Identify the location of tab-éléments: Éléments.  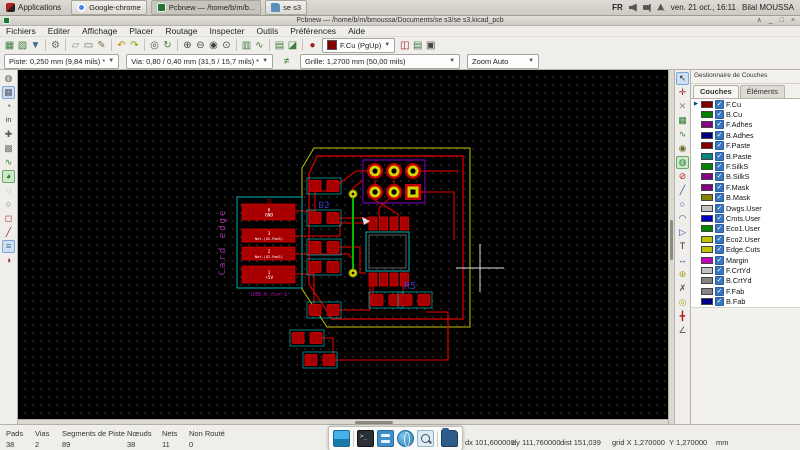
(762, 91).